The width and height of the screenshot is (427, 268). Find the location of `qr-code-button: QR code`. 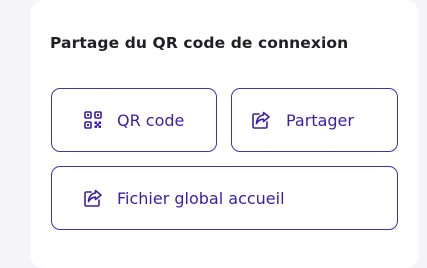

qr-code-button: QR code is located at coordinates (134, 120).